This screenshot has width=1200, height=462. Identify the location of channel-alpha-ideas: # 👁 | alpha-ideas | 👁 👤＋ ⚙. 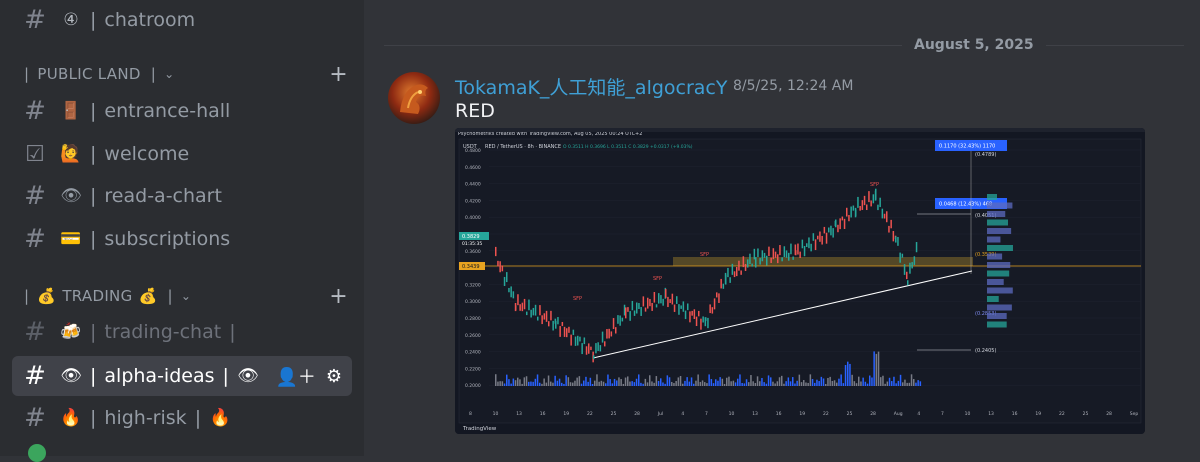
(182, 376).